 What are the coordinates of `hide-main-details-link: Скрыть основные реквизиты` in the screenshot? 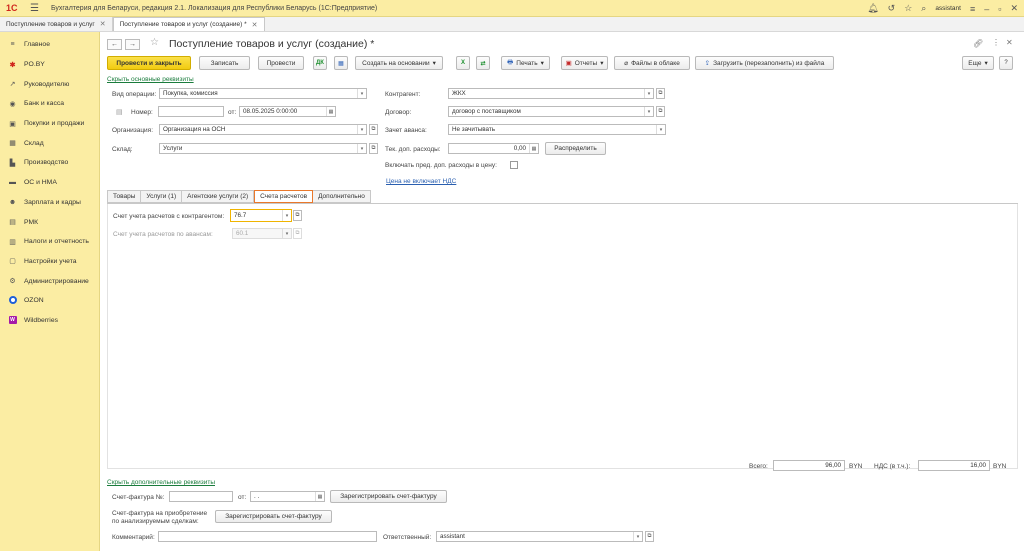 It's located at (150, 79).